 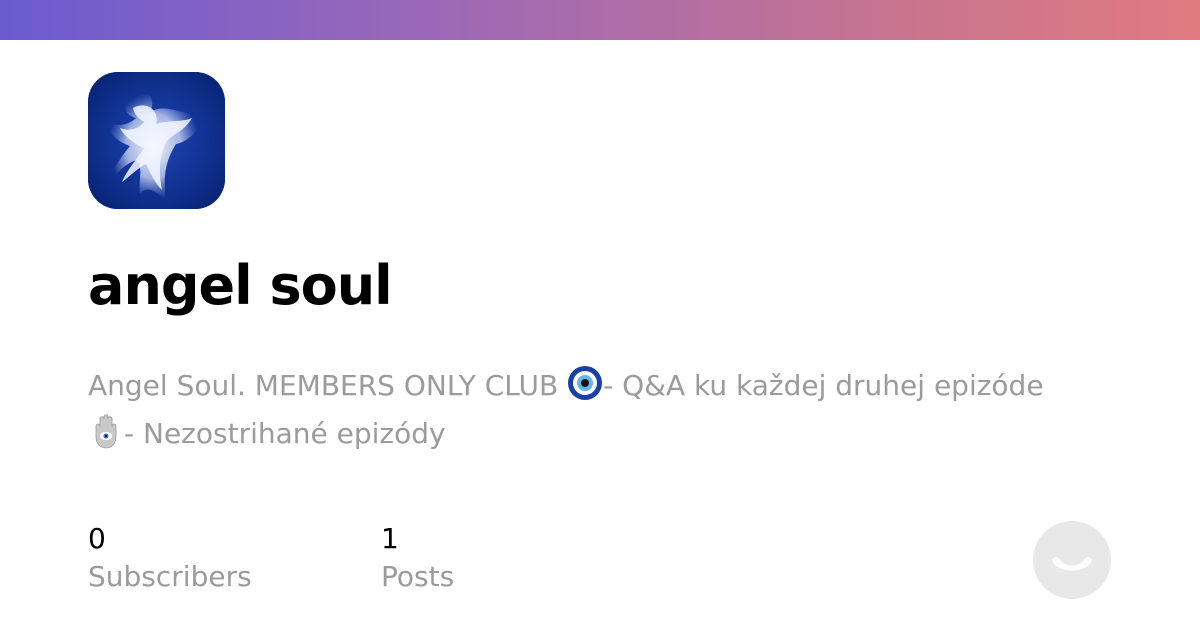 I want to click on nazar-amulet-icon, so click(x=585, y=383).